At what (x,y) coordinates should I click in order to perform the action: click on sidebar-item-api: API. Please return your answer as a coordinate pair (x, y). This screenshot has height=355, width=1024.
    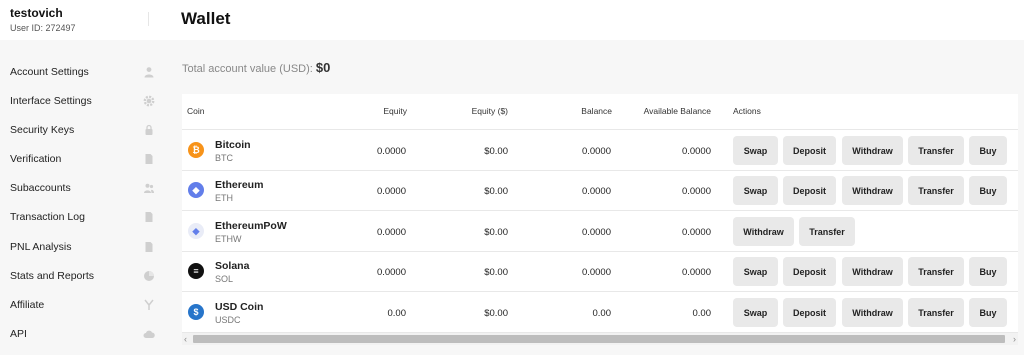
    Looking at the image, I should click on (84, 333).